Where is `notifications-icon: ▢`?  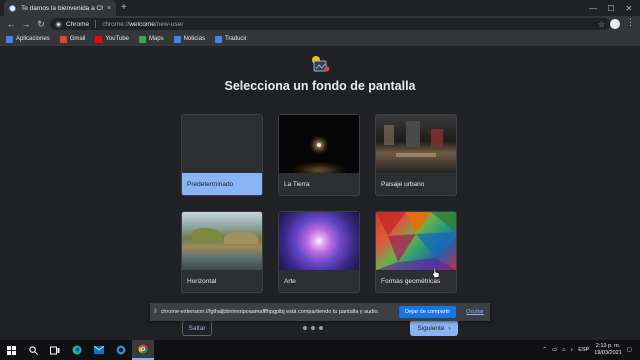 notifications-icon: ▢ is located at coordinates (629, 350).